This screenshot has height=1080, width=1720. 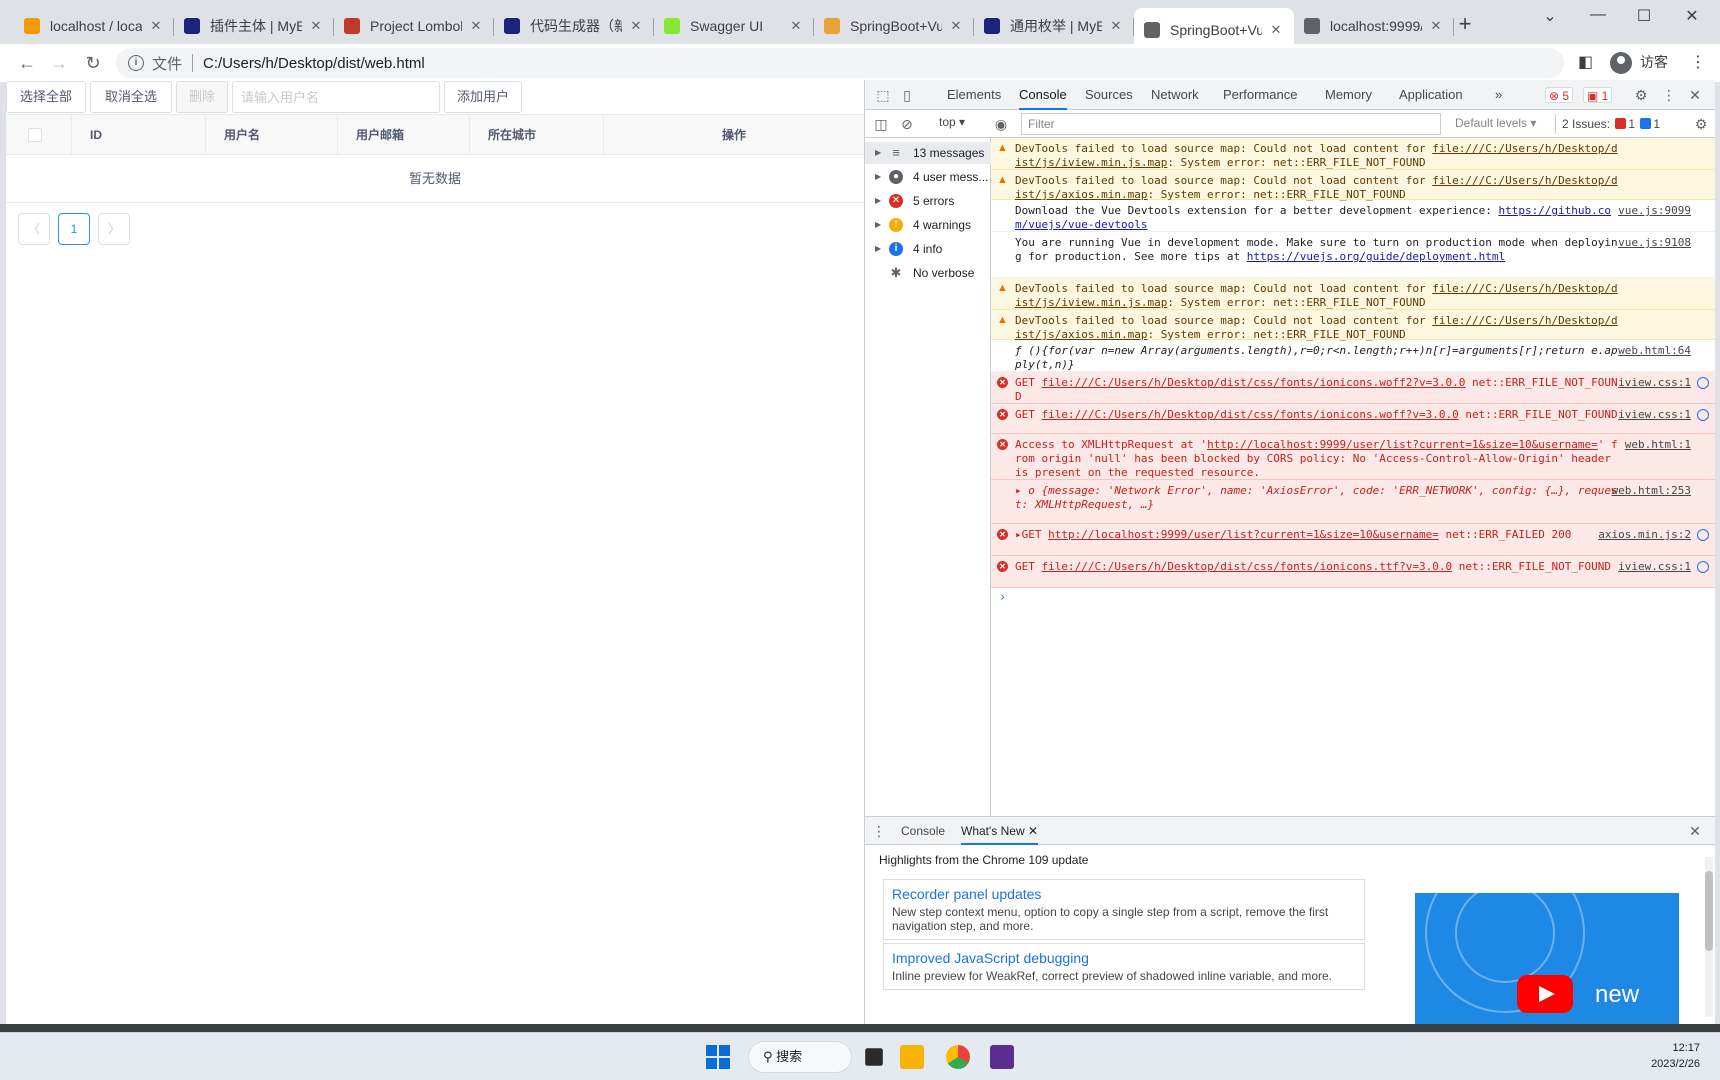 I want to click on maximize-icon: ☐, so click(x=1644, y=16).